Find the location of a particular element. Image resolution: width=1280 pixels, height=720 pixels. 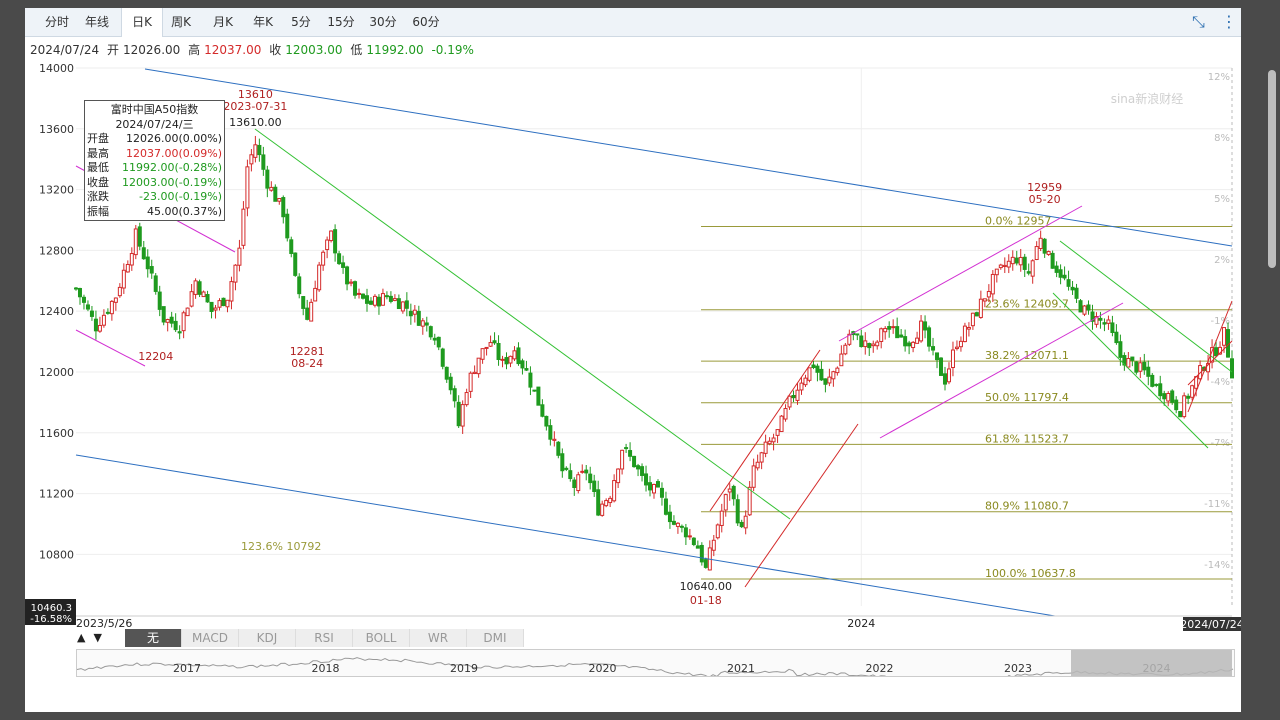

tooltip-row-label: 涨跌 is located at coordinates (98, 196).